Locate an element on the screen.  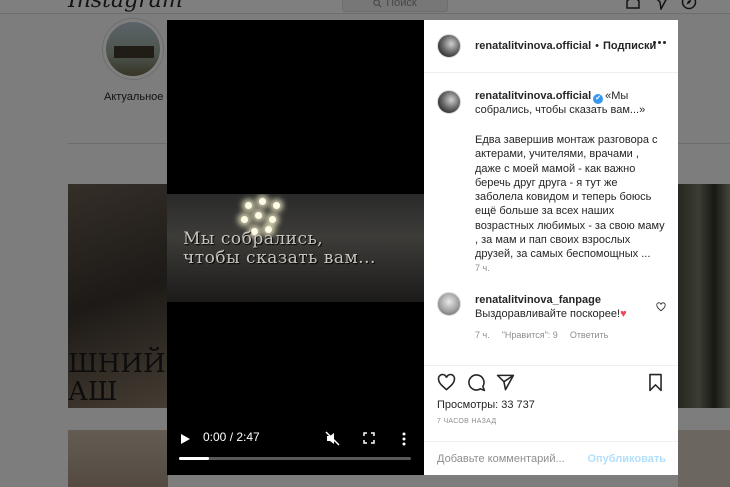
bookmark-icon is located at coordinates (655, 382).